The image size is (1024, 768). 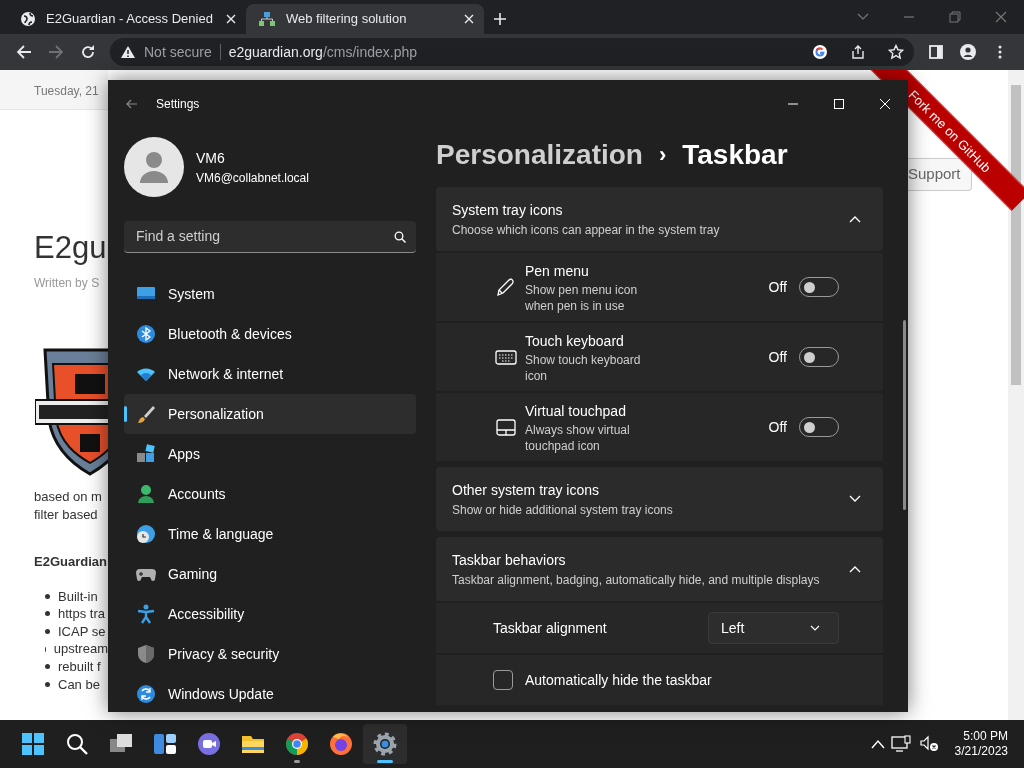 I want to click on clock-date: 3/21/2023, so click(x=981, y=751).